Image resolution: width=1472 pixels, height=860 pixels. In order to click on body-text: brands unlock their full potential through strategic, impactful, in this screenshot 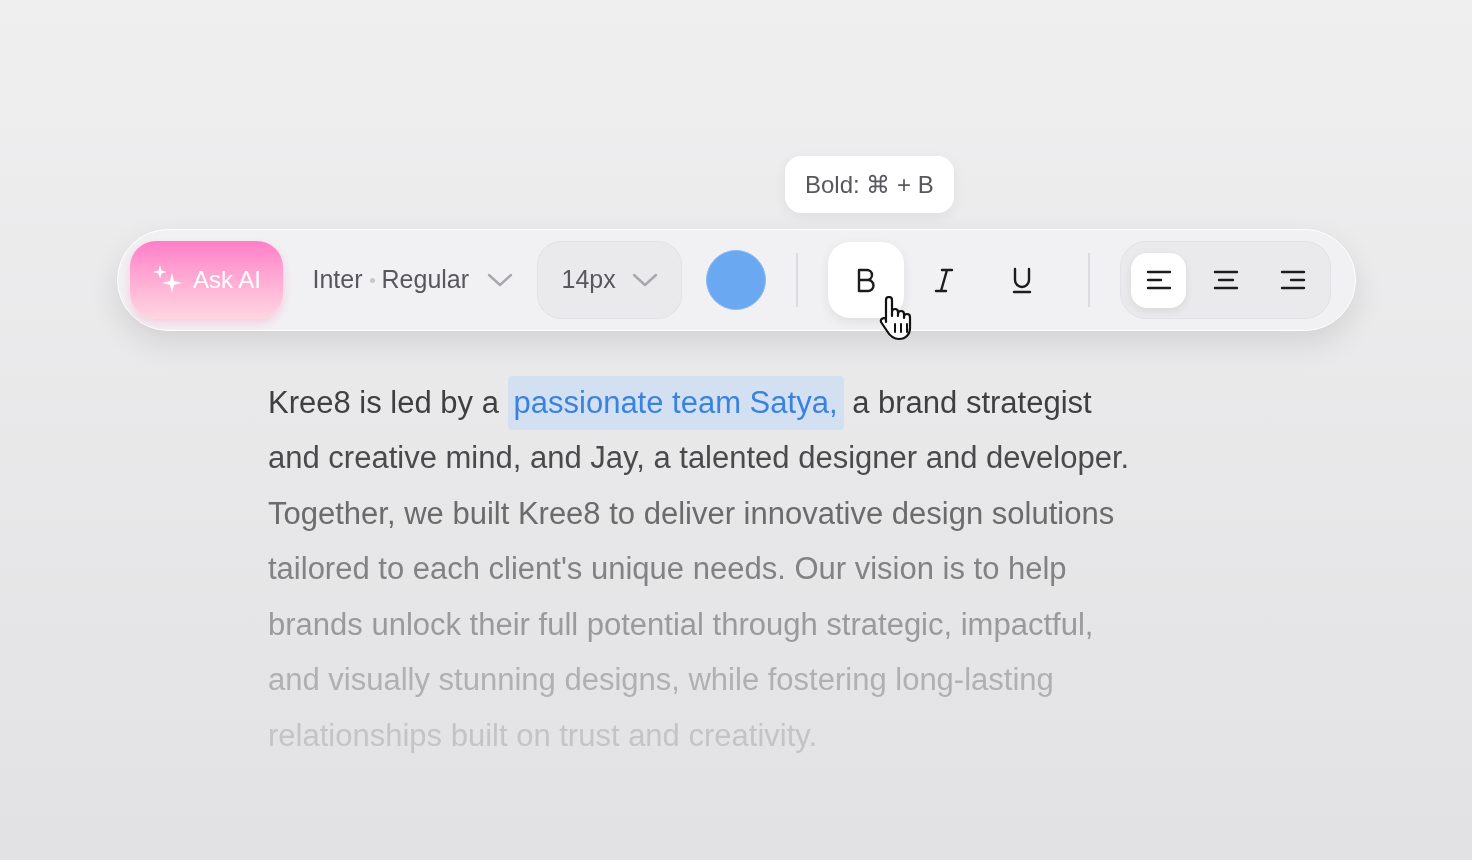, I will do `click(681, 624)`.